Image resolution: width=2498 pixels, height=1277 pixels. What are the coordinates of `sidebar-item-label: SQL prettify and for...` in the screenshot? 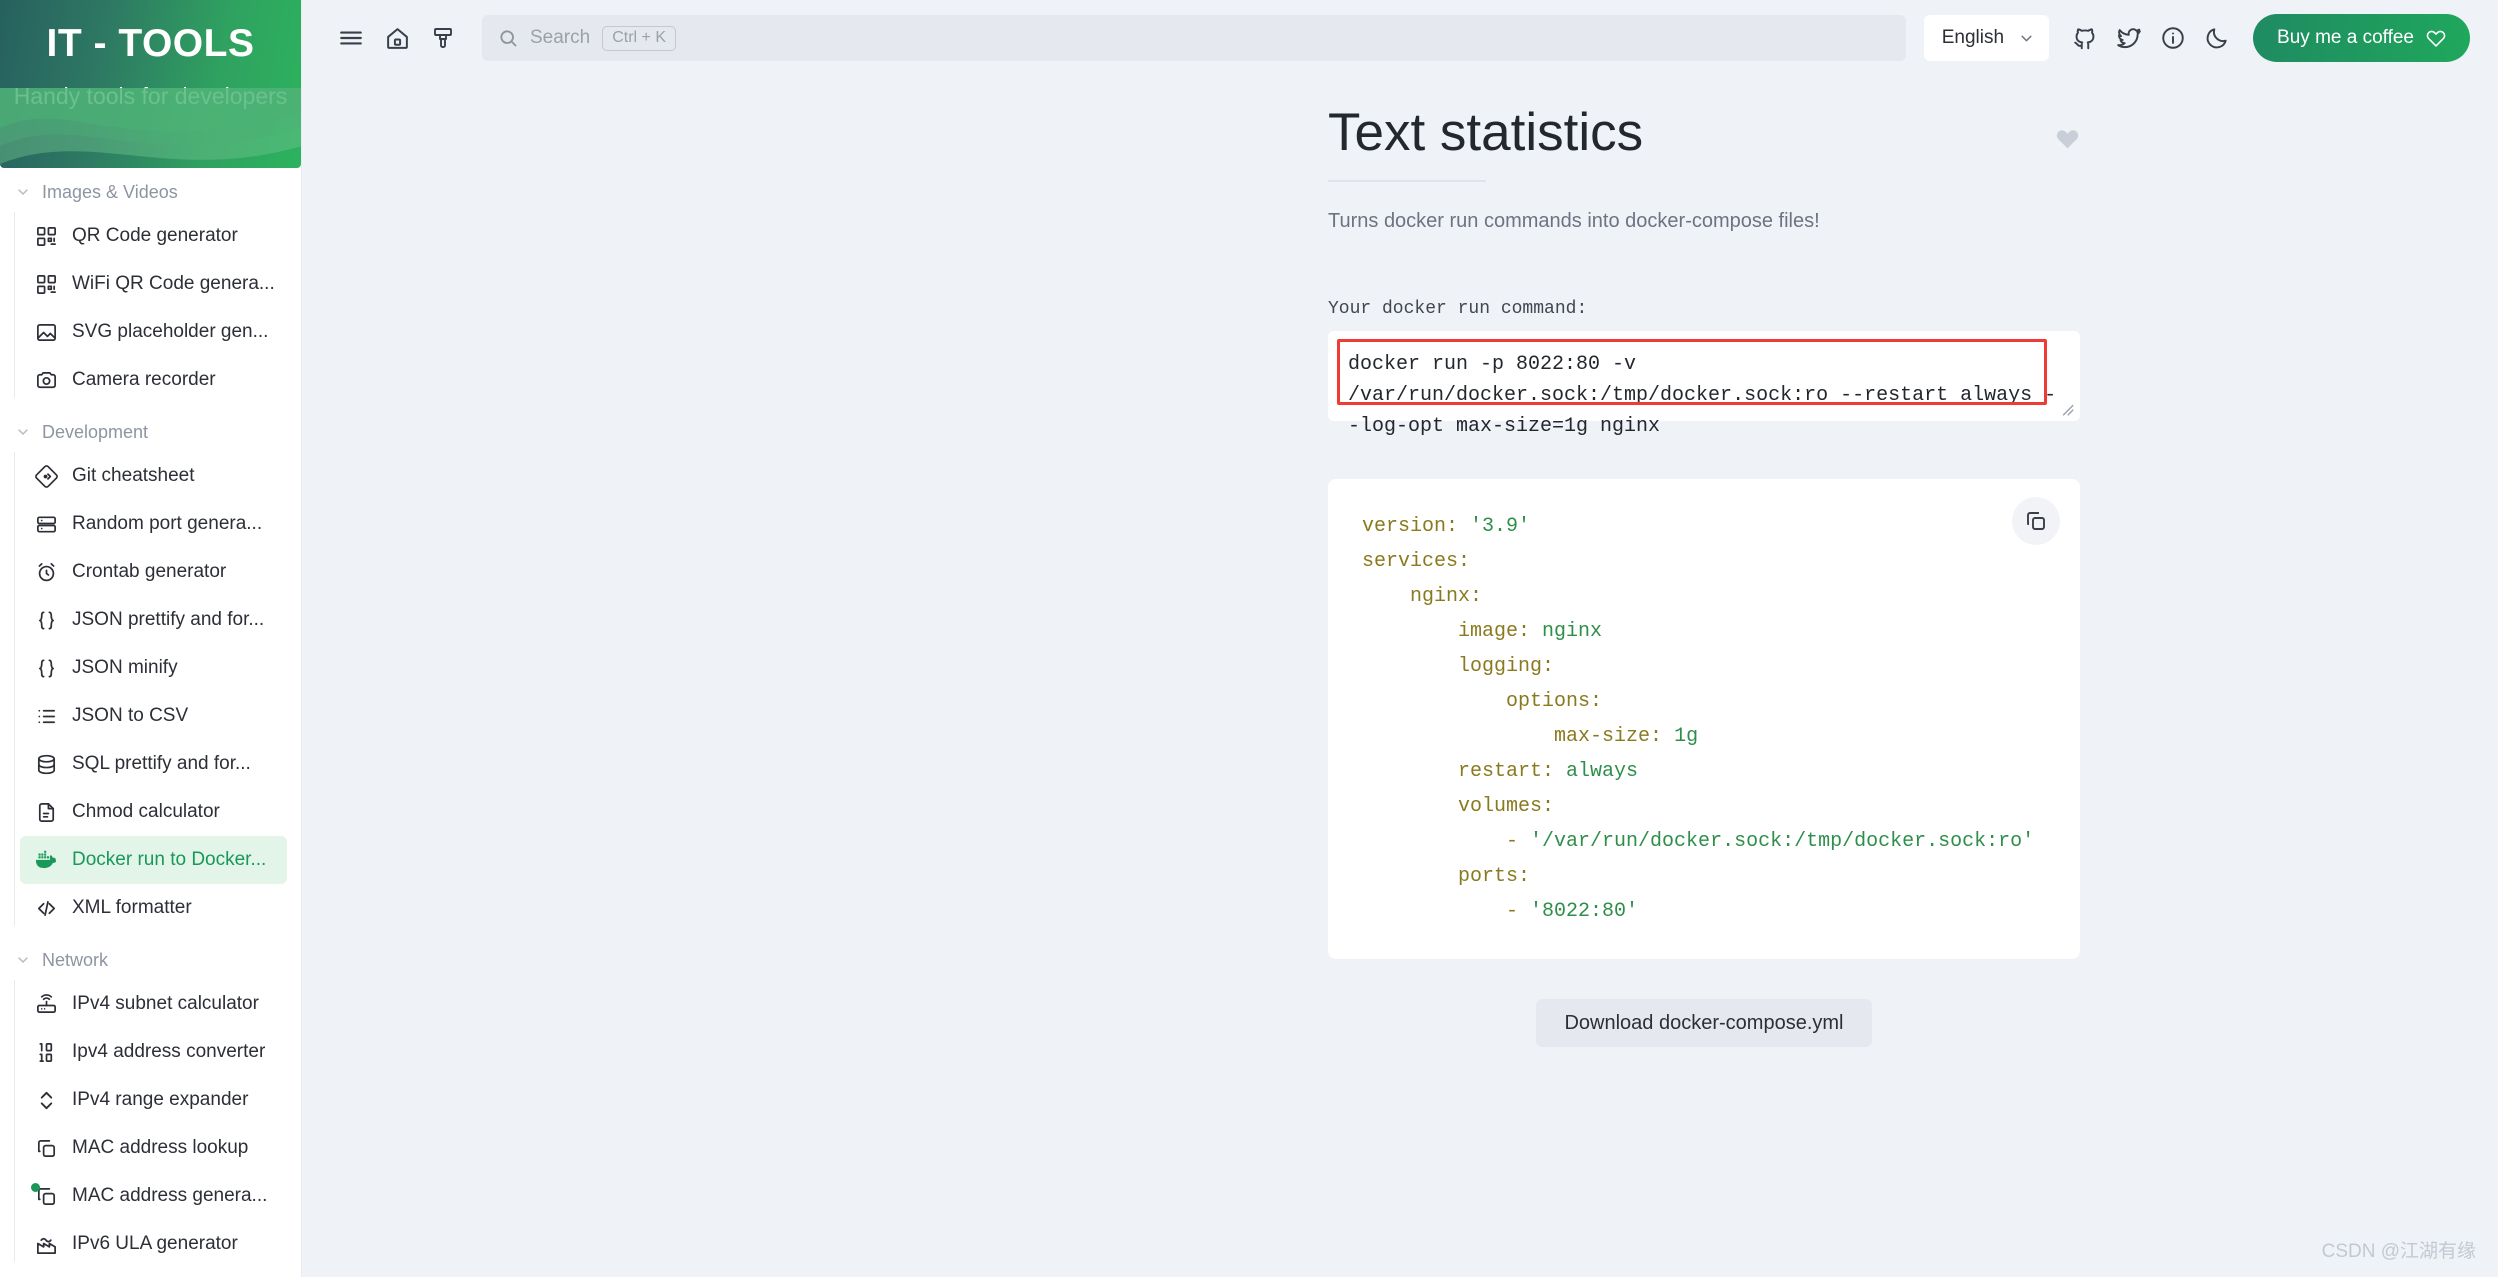 It's located at (161, 763).